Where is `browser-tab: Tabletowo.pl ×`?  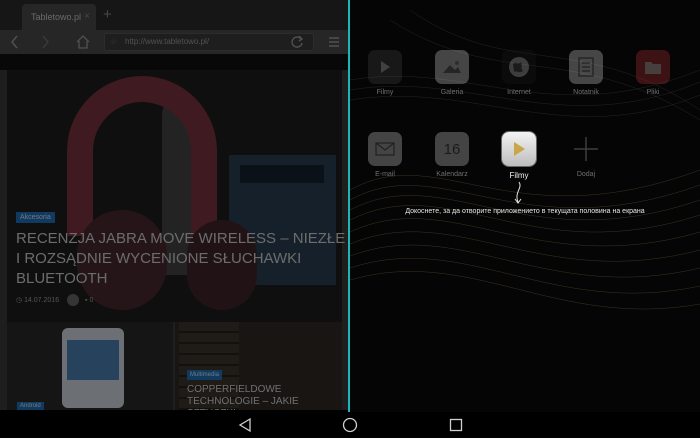
browser-tab: Tabletowo.pl × is located at coordinates (59, 17).